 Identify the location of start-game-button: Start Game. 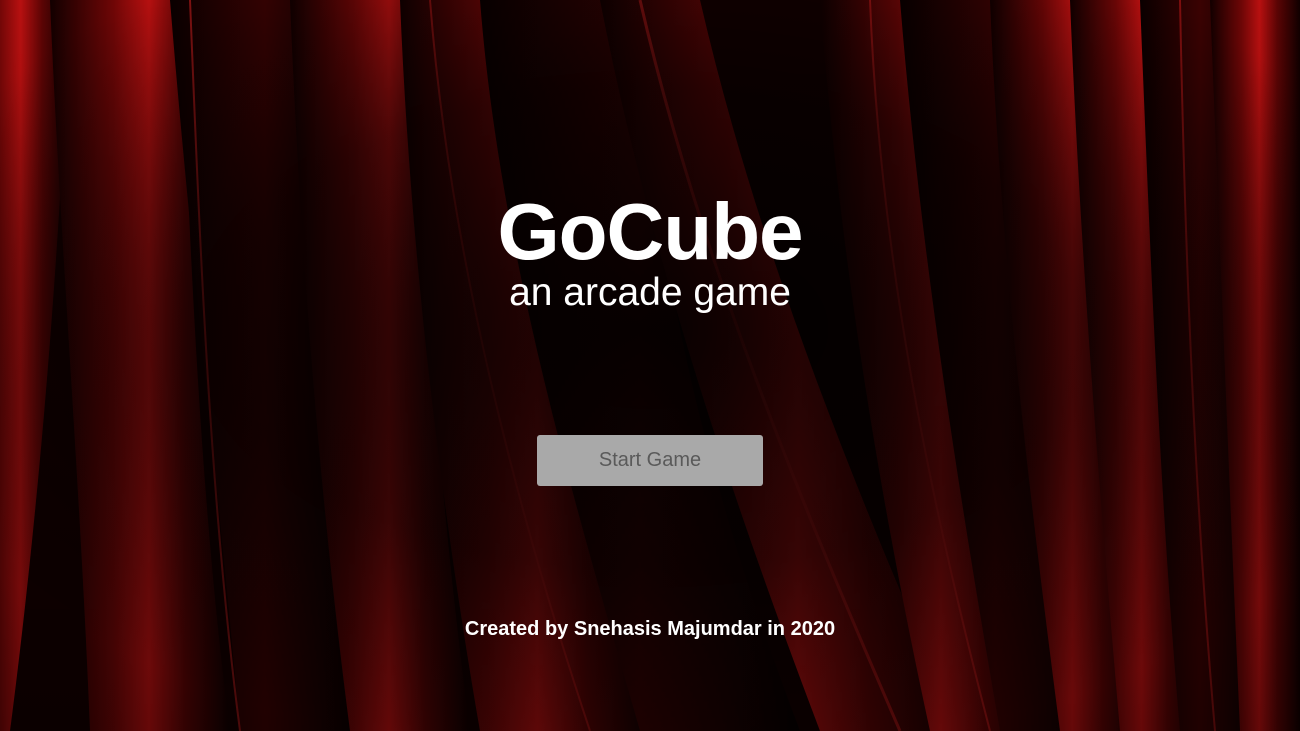
(650, 460).